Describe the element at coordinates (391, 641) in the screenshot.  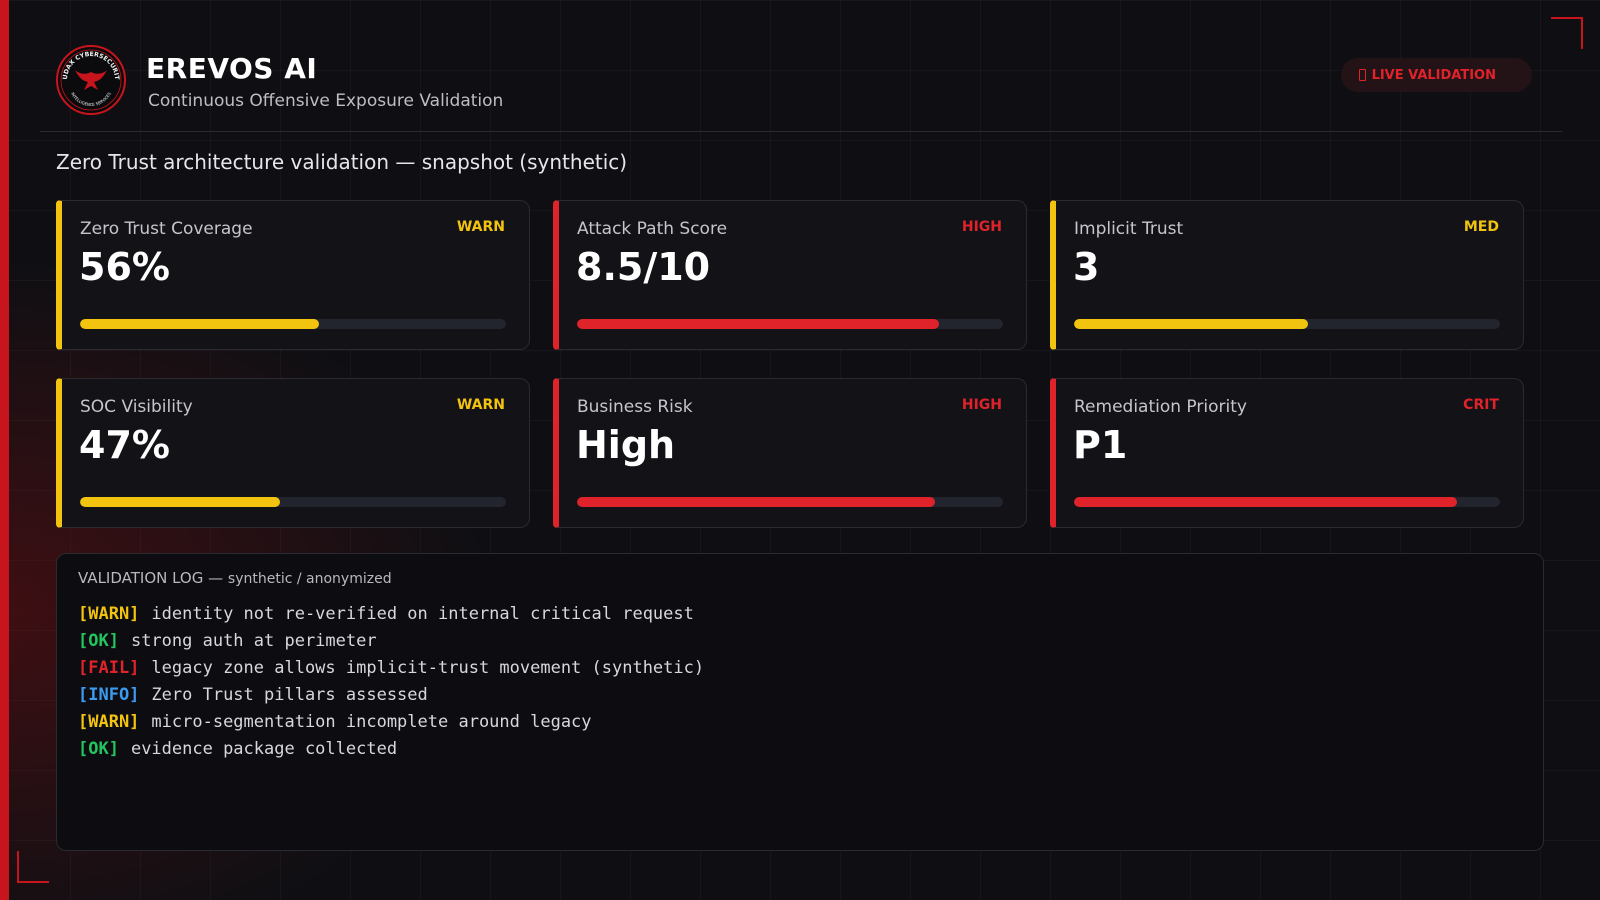
I see `log-entry: [OK] strong auth at perimeter` at that location.